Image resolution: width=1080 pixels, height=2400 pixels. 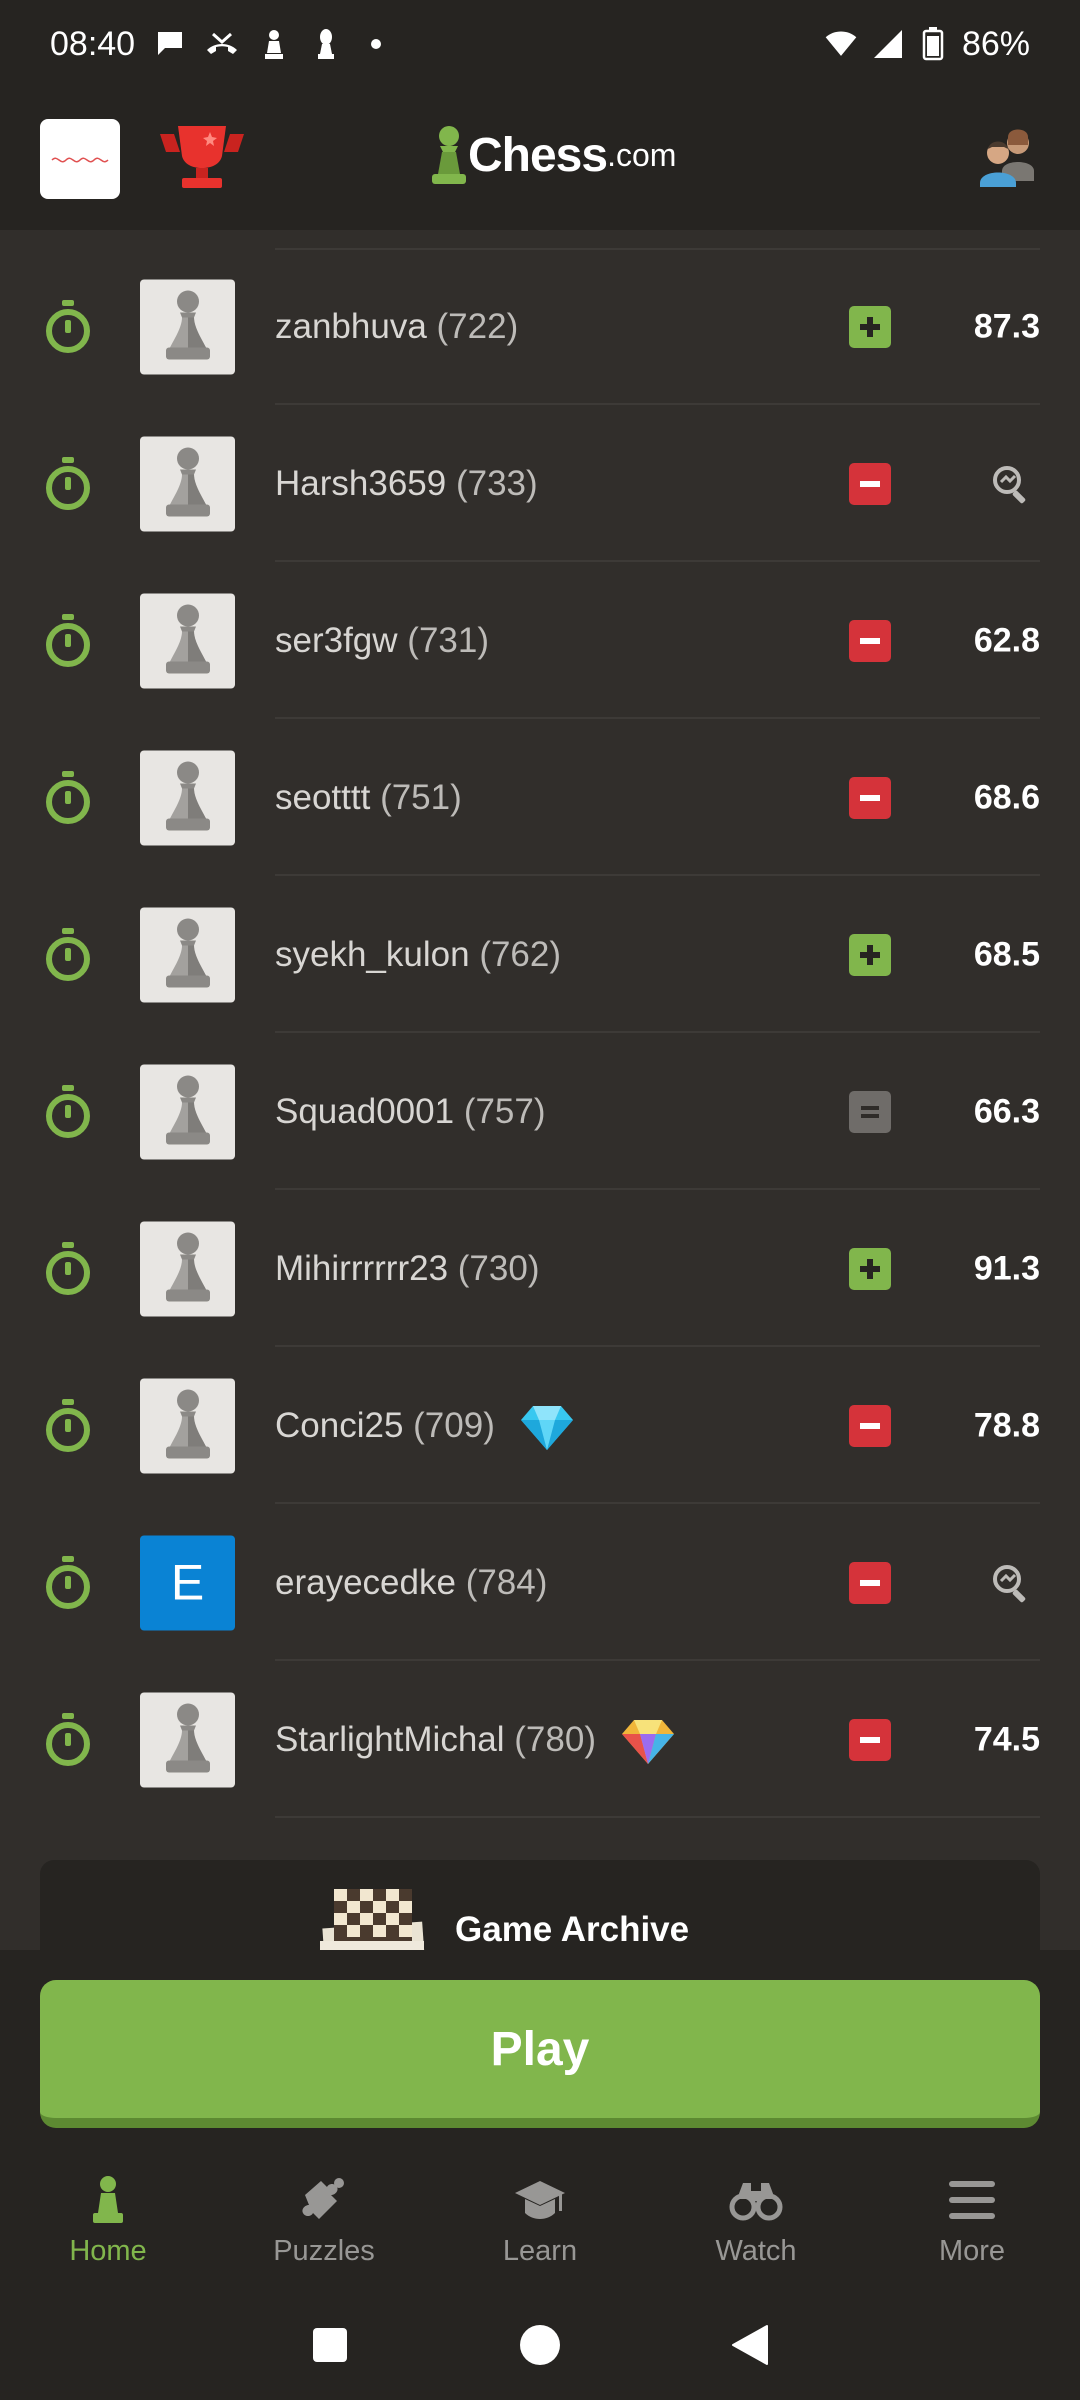 I want to click on nav-puzzles-label: Puzzles, so click(x=324, y=2250).